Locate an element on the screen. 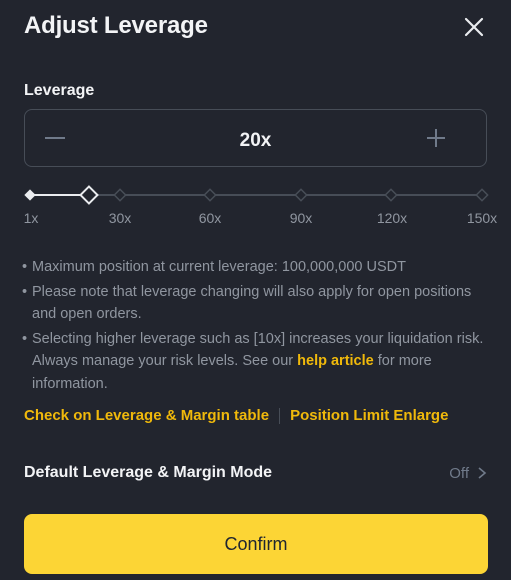  slider-marker-90x is located at coordinates (301, 195).